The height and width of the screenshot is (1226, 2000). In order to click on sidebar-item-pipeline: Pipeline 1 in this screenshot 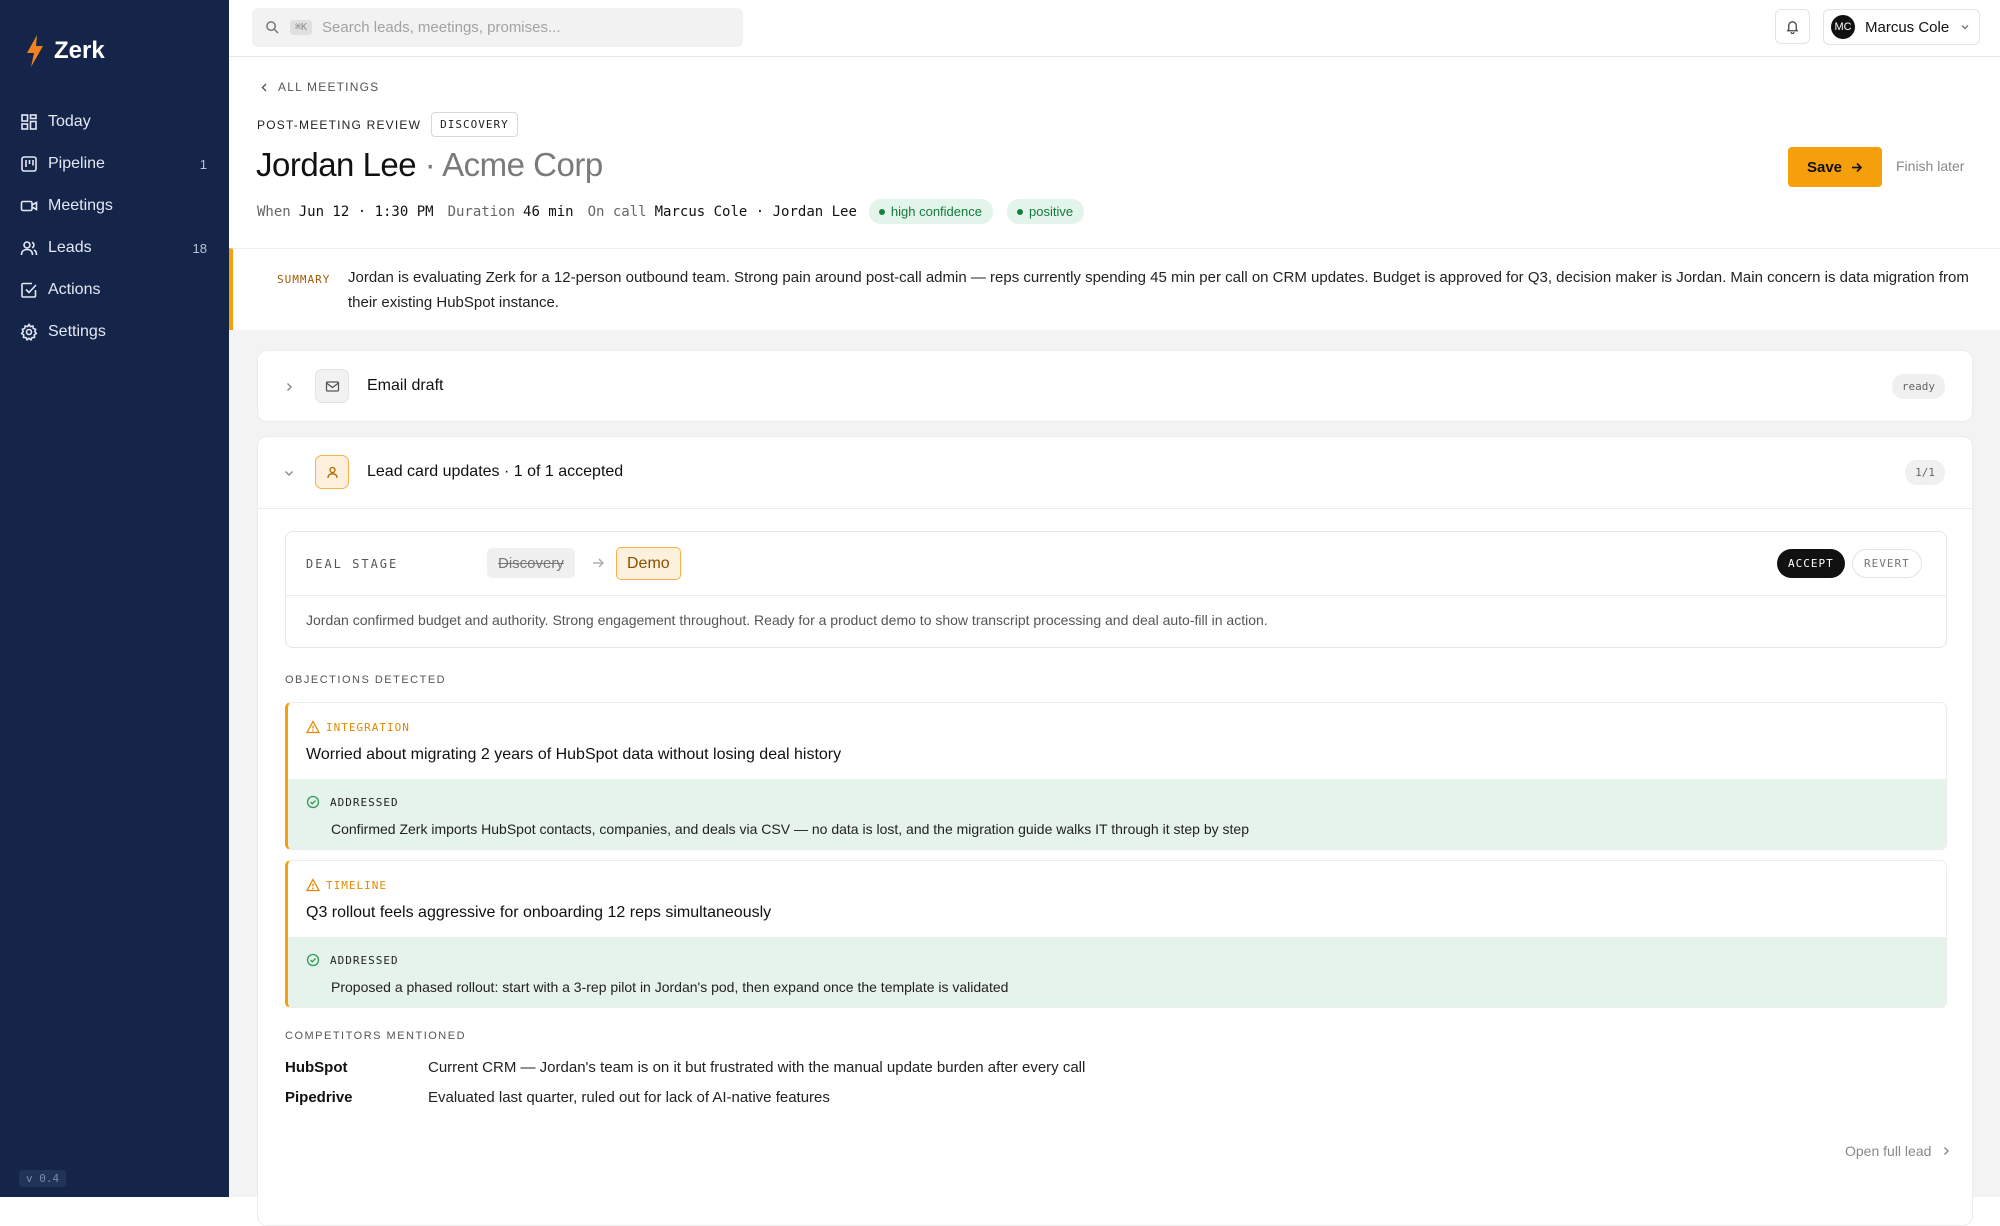, I will do `click(114, 164)`.